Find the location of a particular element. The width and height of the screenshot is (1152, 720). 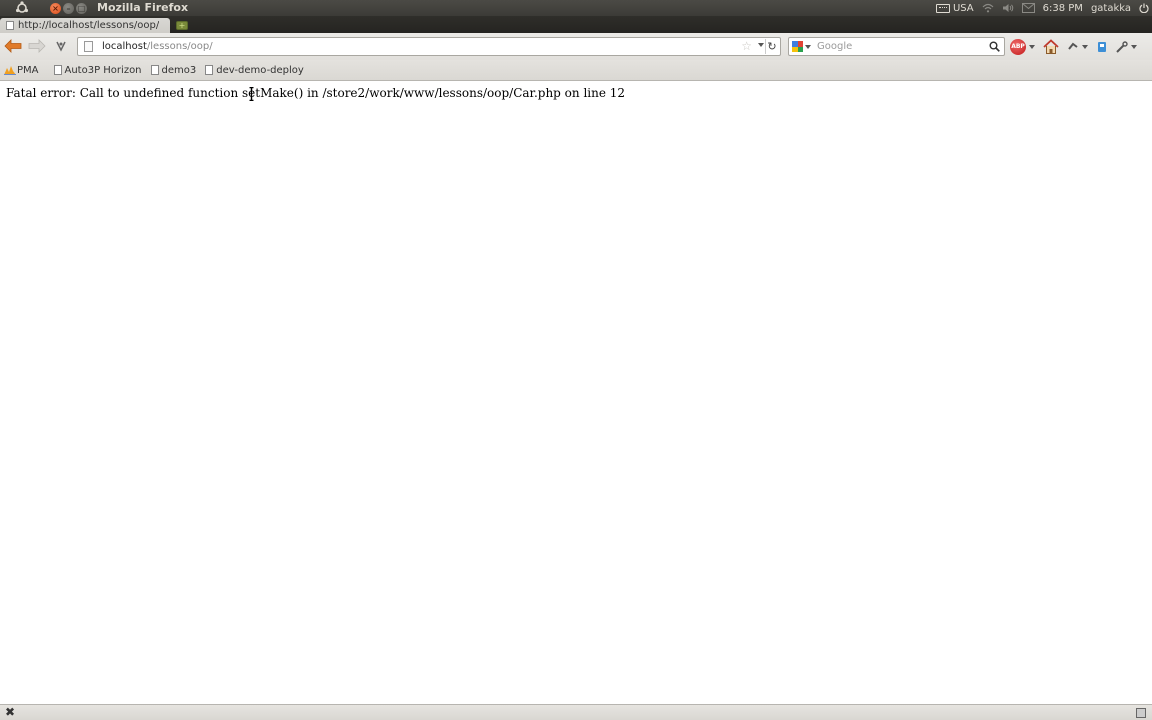

url-host: localhost is located at coordinates (124, 46).